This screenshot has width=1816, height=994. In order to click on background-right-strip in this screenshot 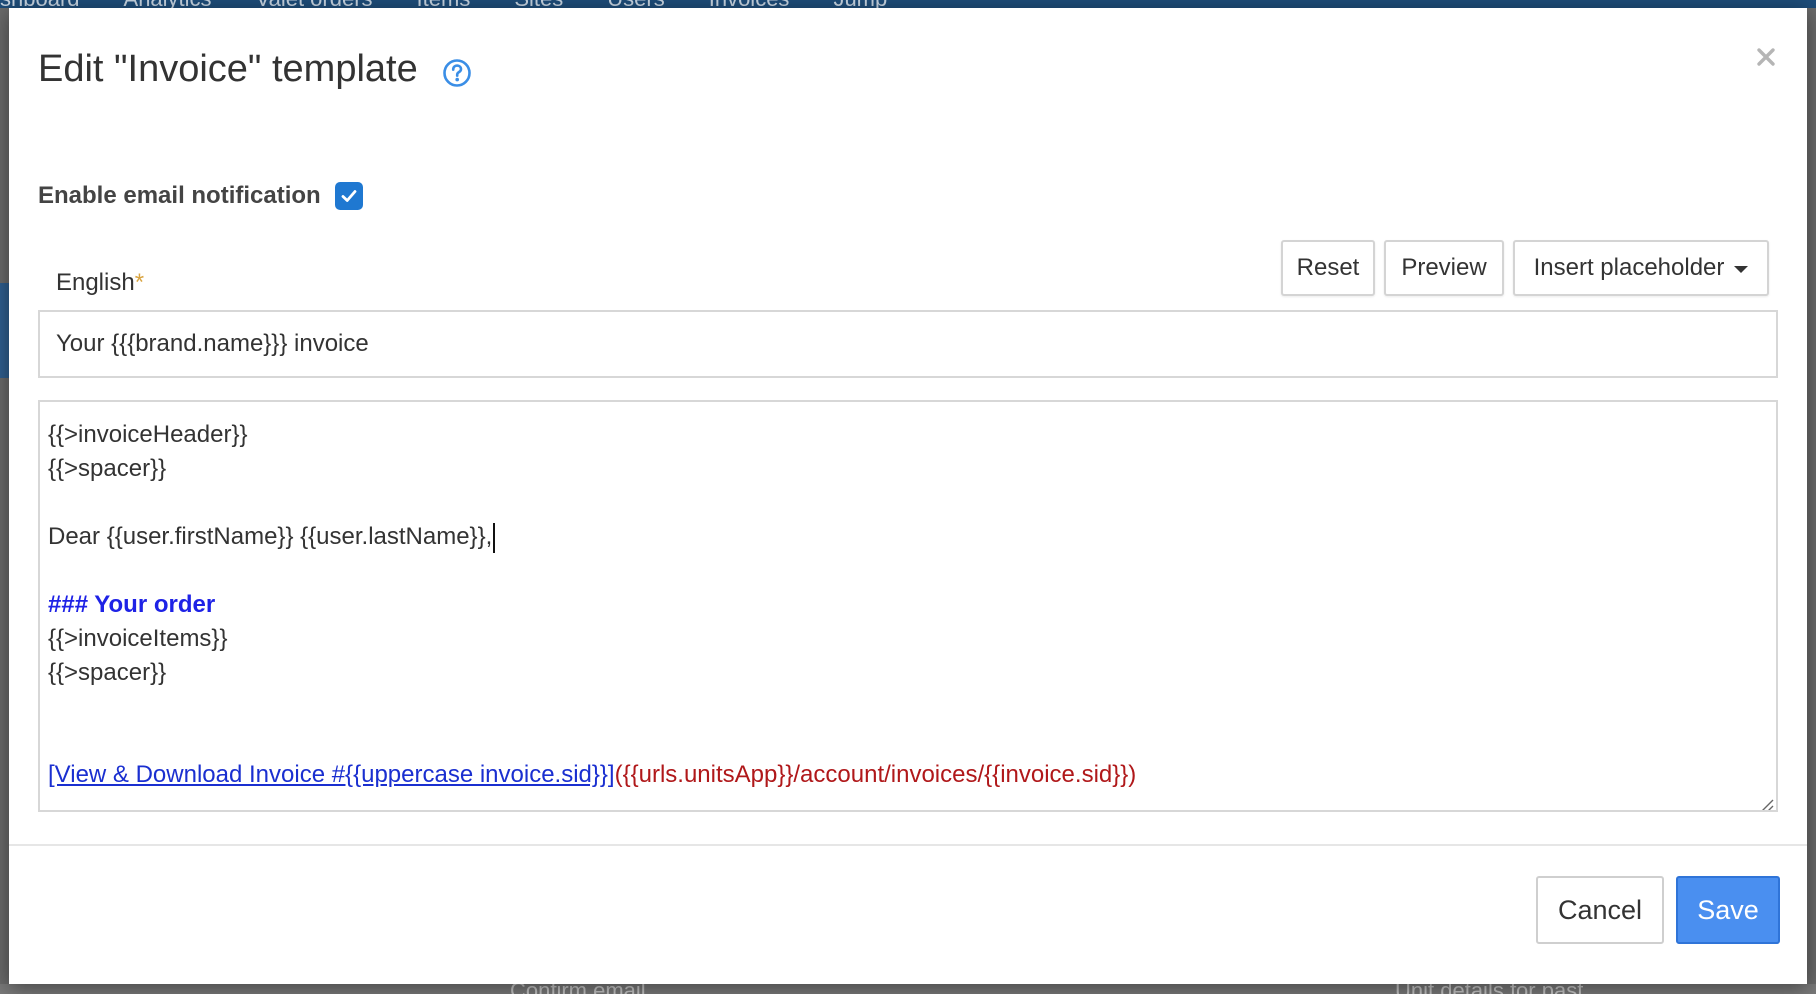, I will do `click(1811, 501)`.